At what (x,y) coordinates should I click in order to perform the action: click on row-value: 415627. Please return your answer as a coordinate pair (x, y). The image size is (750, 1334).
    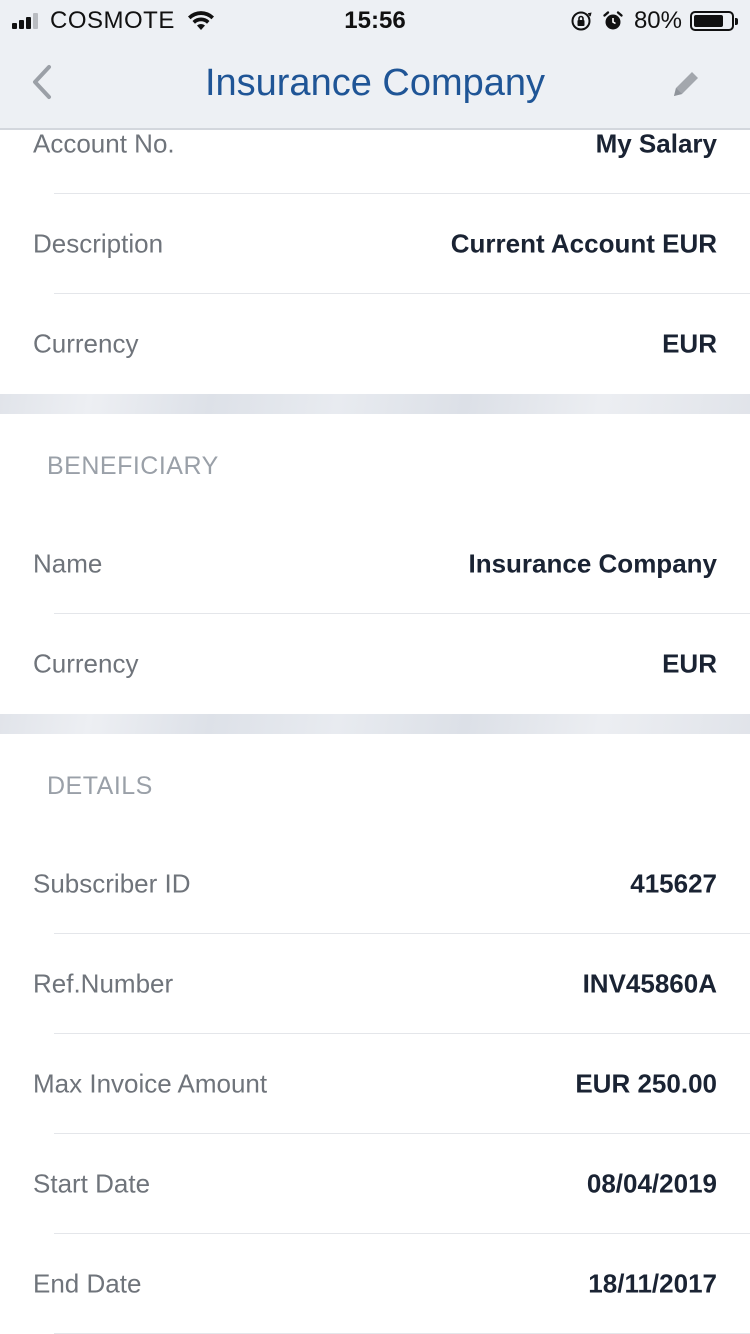
    Looking at the image, I should click on (673, 883).